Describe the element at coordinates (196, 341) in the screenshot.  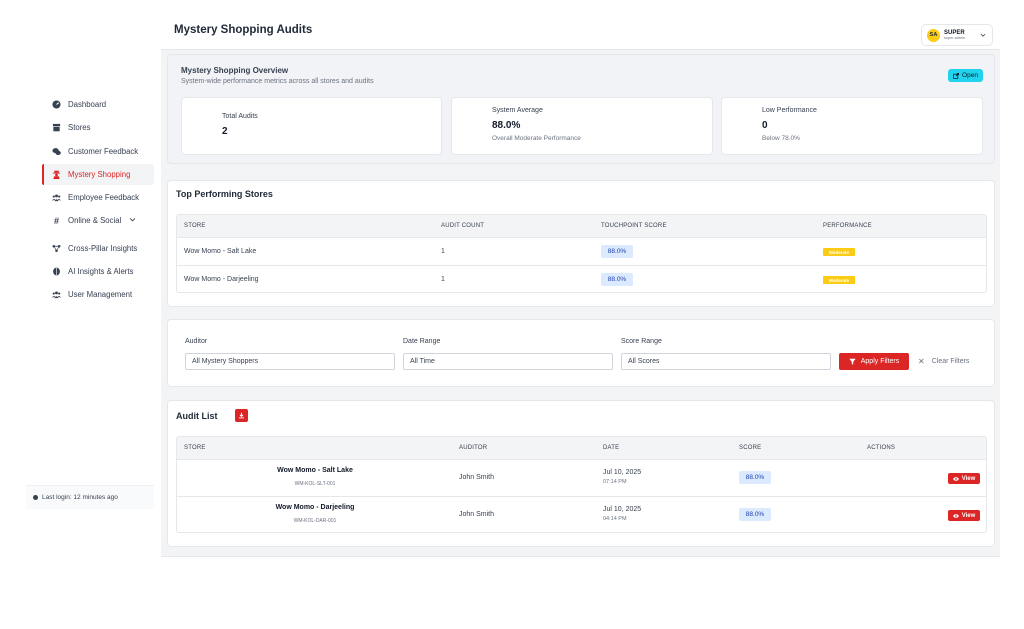
I see `auditor-label: Auditor` at that location.